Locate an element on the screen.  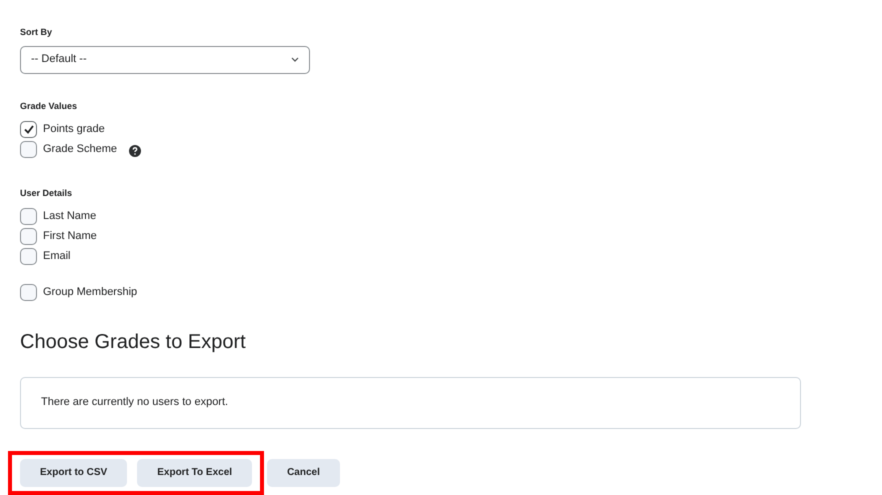
checkbox-label: Grade Scheme is located at coordinates (80, 149).